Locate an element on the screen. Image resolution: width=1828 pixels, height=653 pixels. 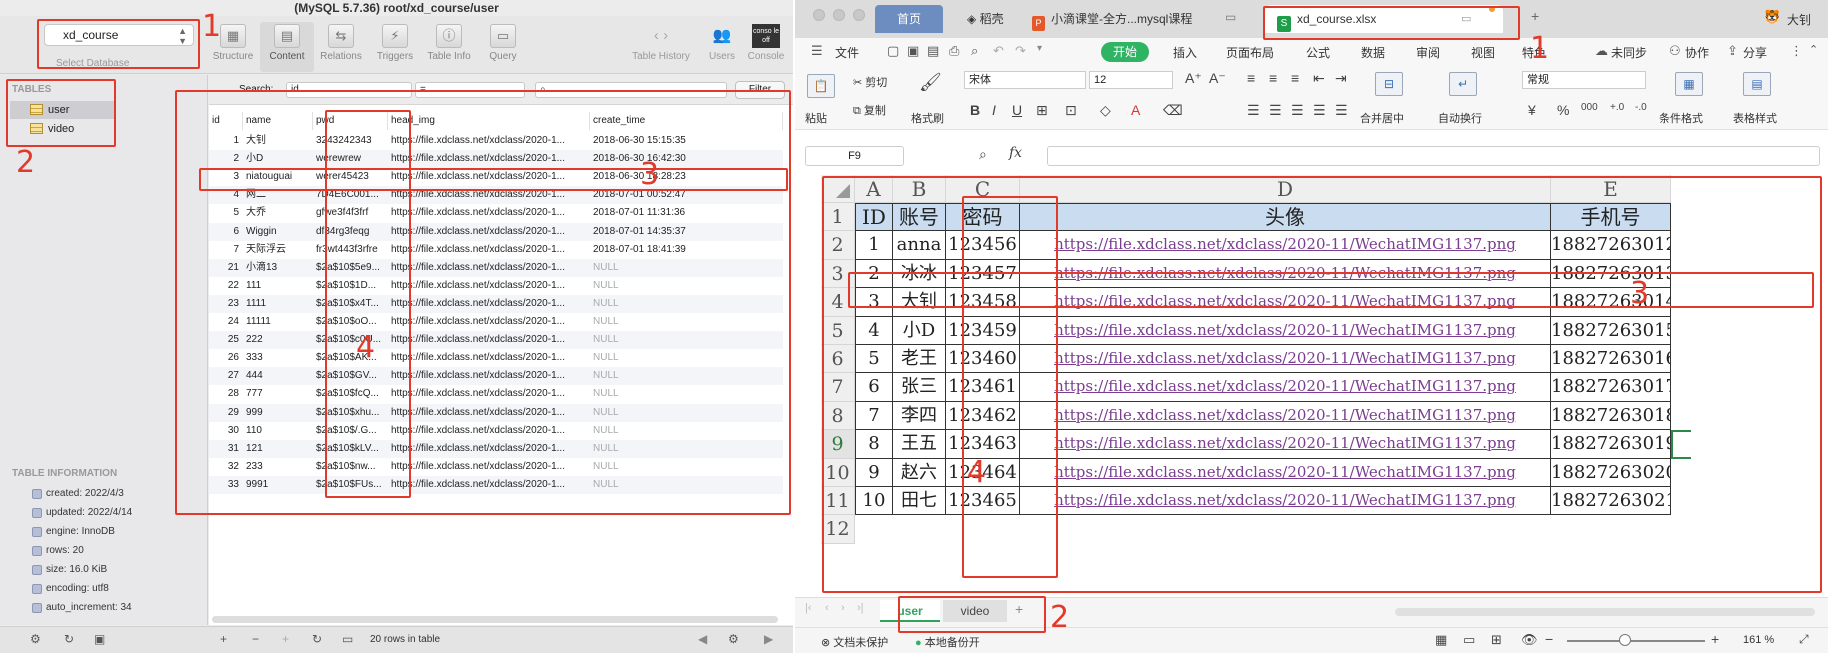
table-style-icon: ▤ is located at coordinates (1757, 84).